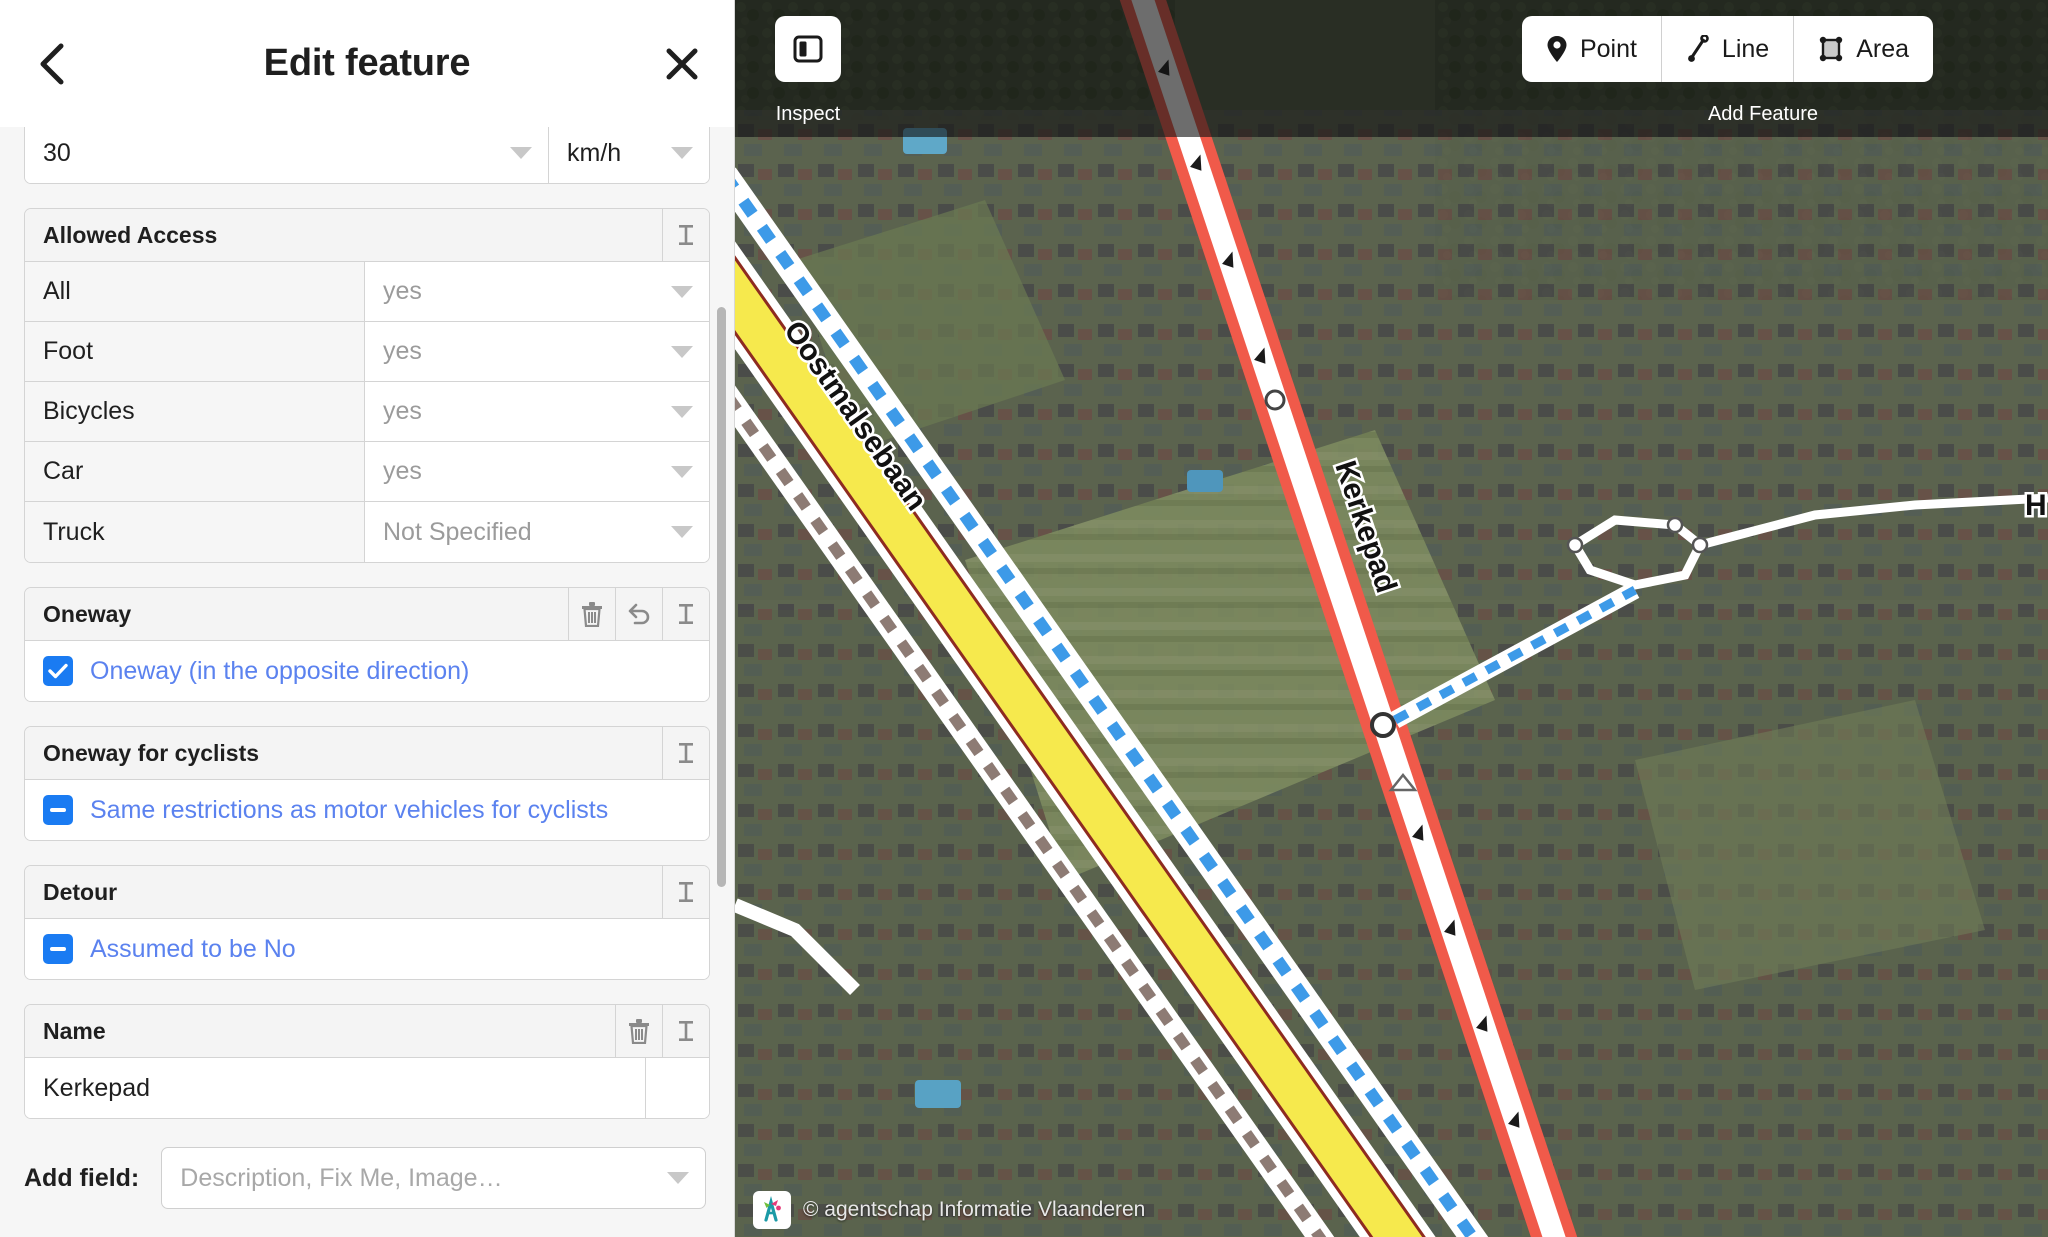 The image size is (2048, 1237). I want to click on table-row: All yes, so click(367, 292).